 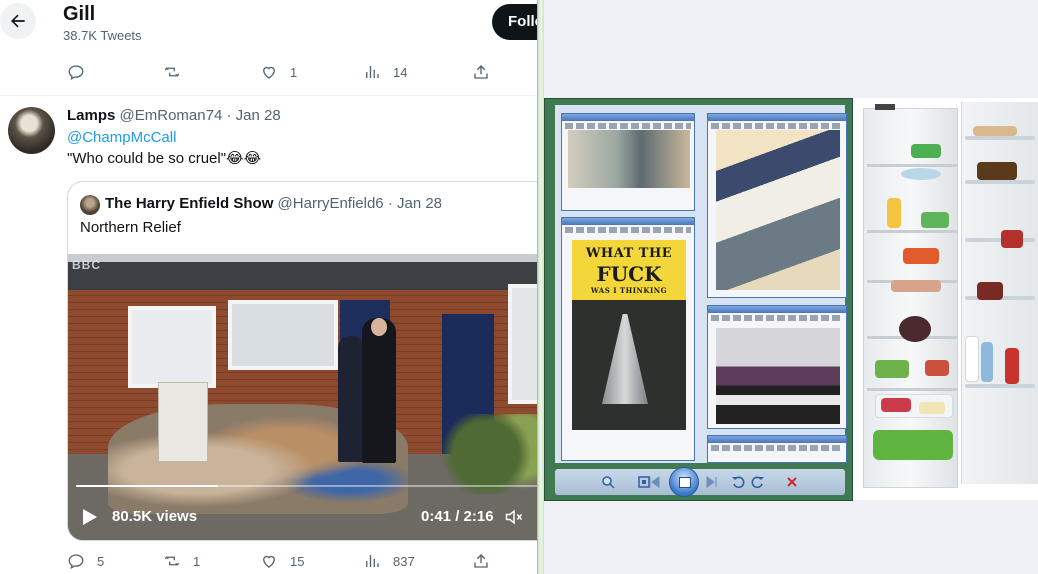 What do you see at coordinates (90, 517) in the screenshot?
I see `play-icon` at bounding box center [90, 517].